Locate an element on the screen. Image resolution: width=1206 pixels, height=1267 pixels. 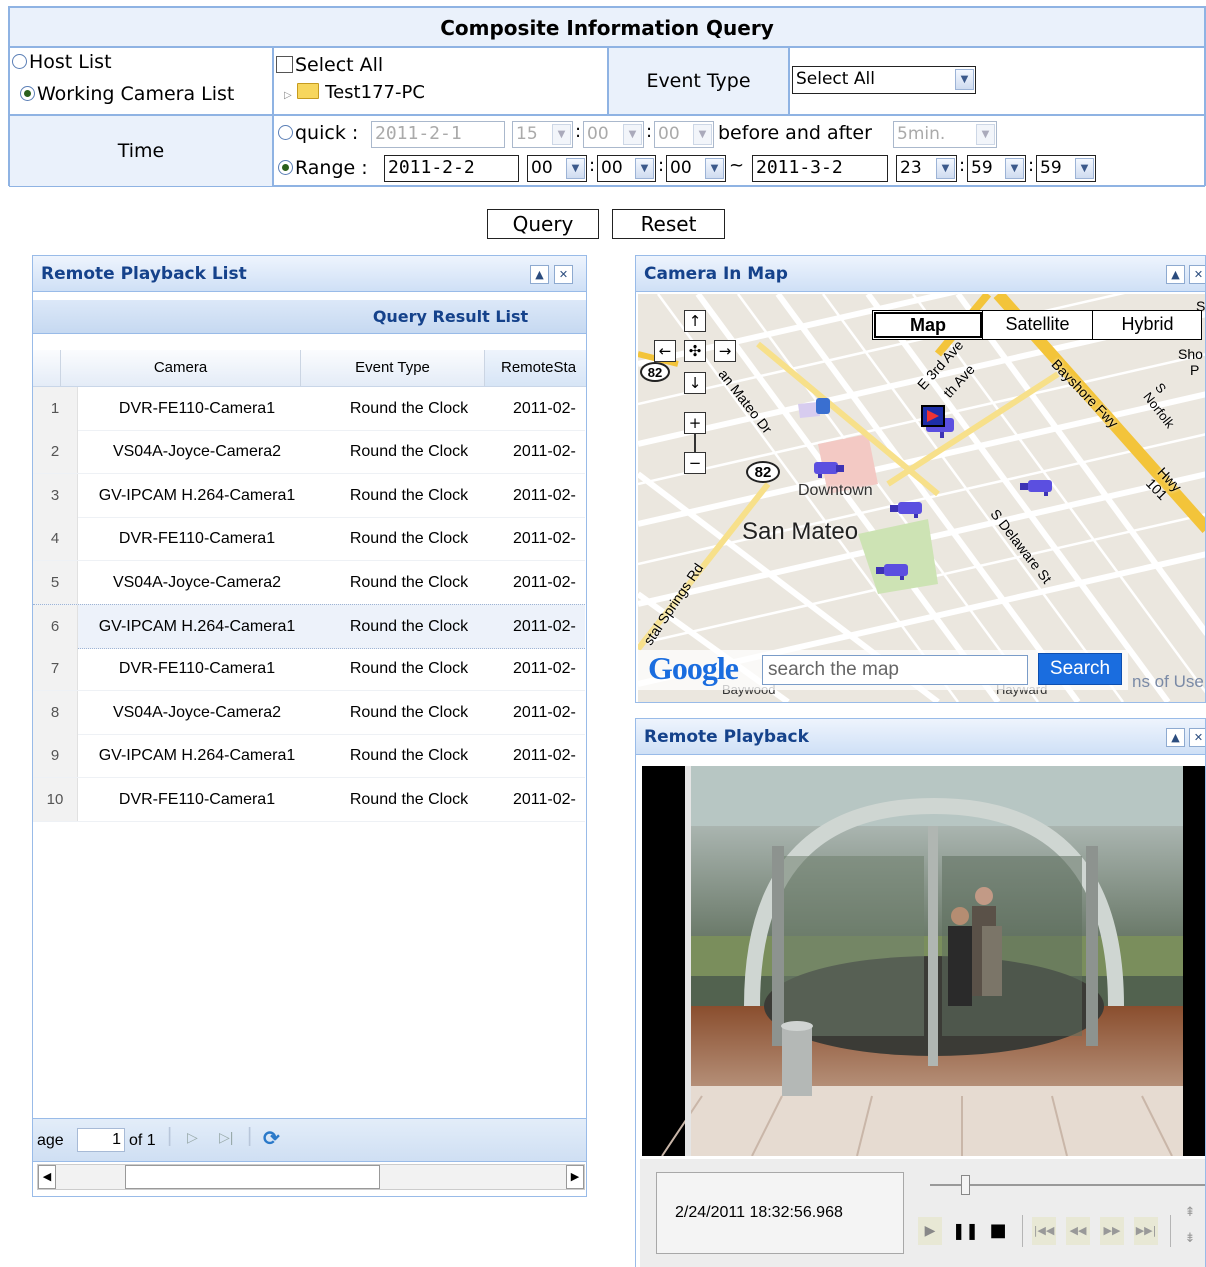
quick-hour-select: 15 ▼ is located at coordinates (542, 134).